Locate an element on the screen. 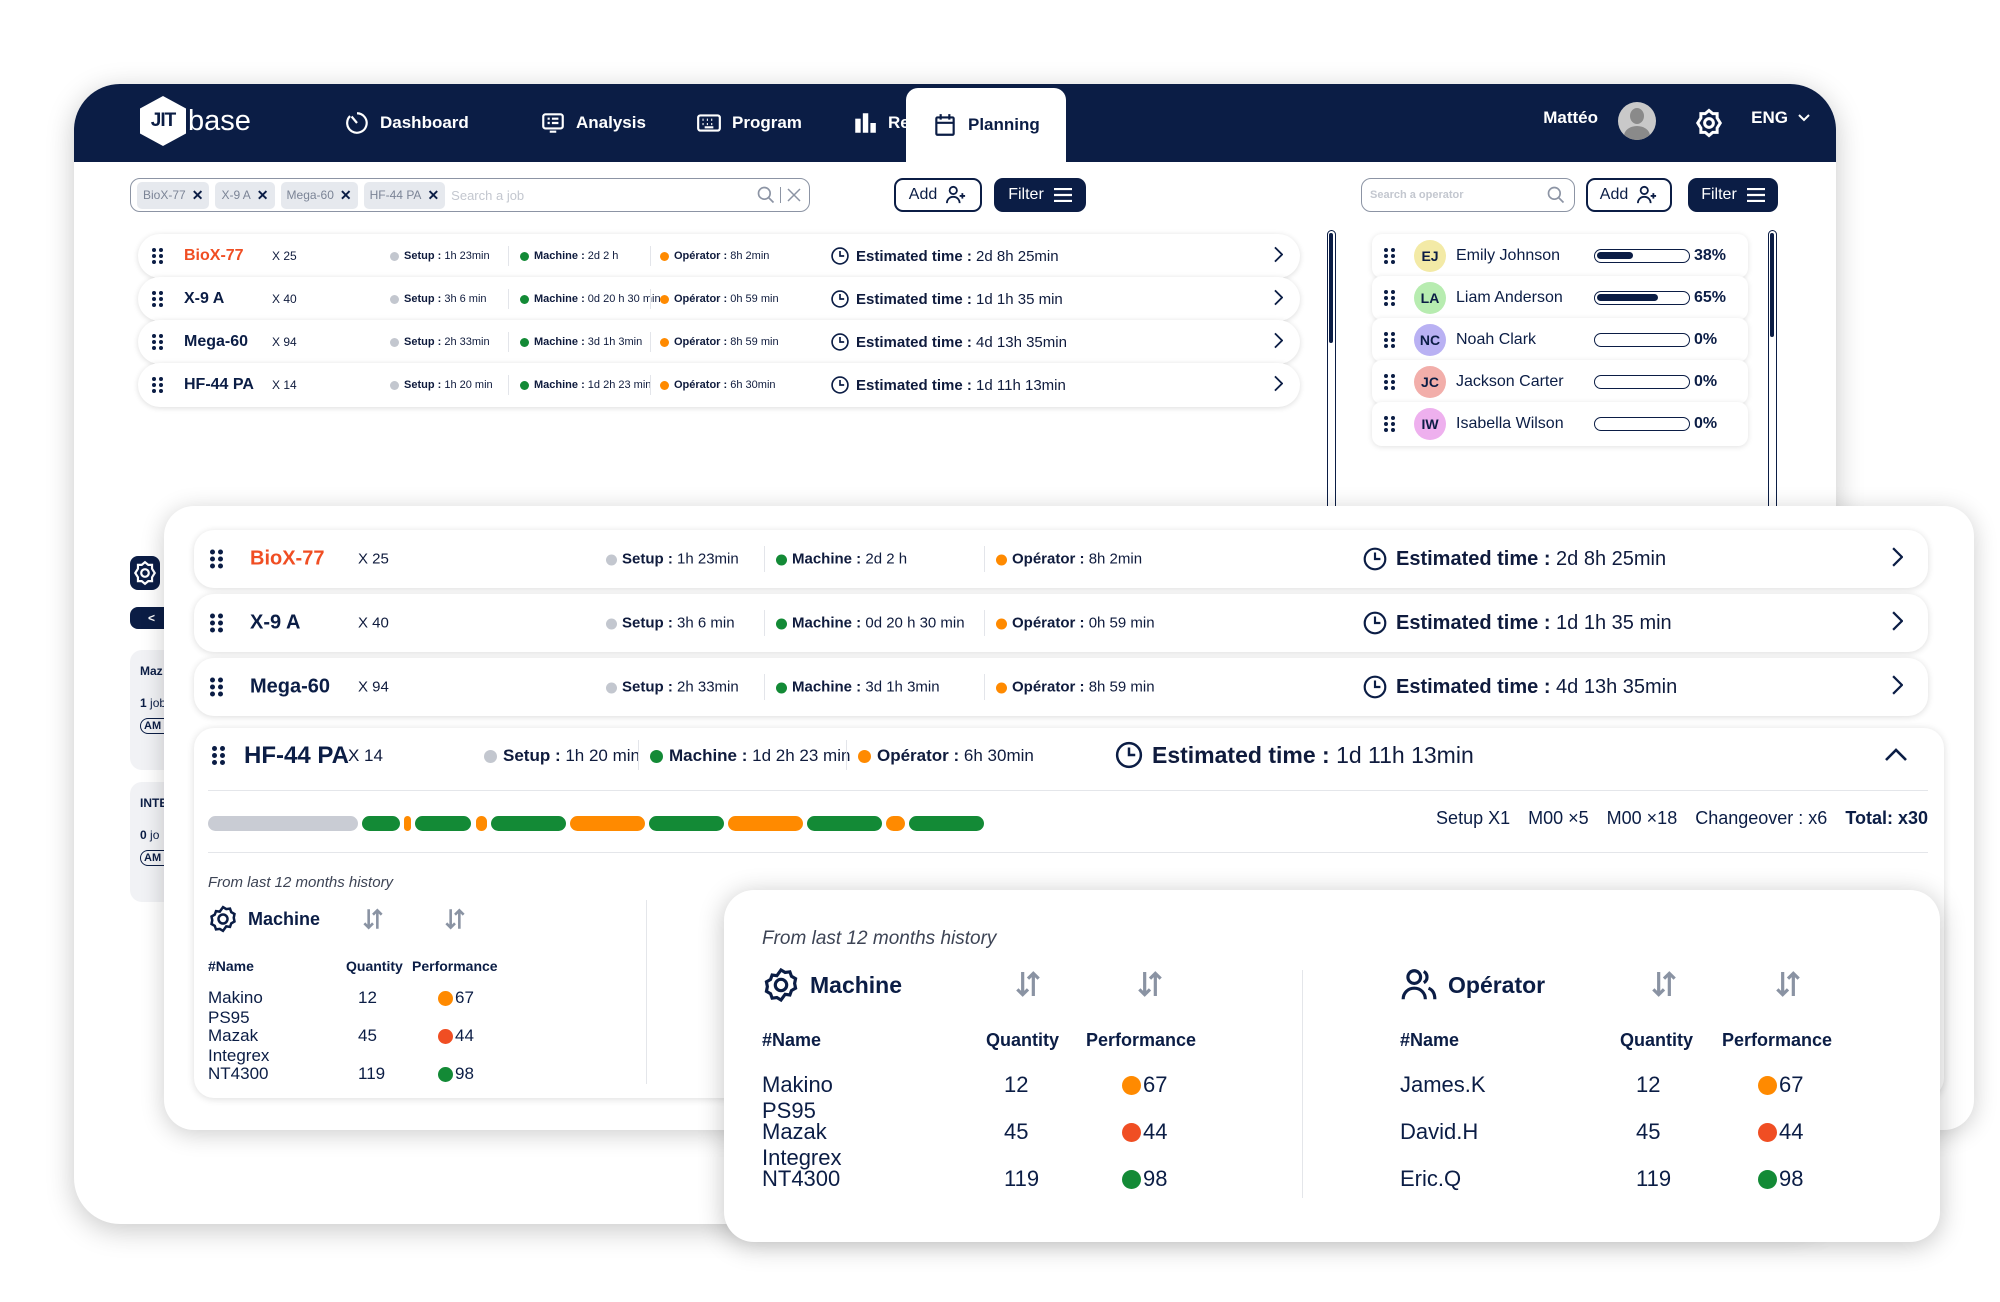 The height and width of the screenshot is (1302, 2000). sequence-segment-setup is located at coordinates (283, 823).